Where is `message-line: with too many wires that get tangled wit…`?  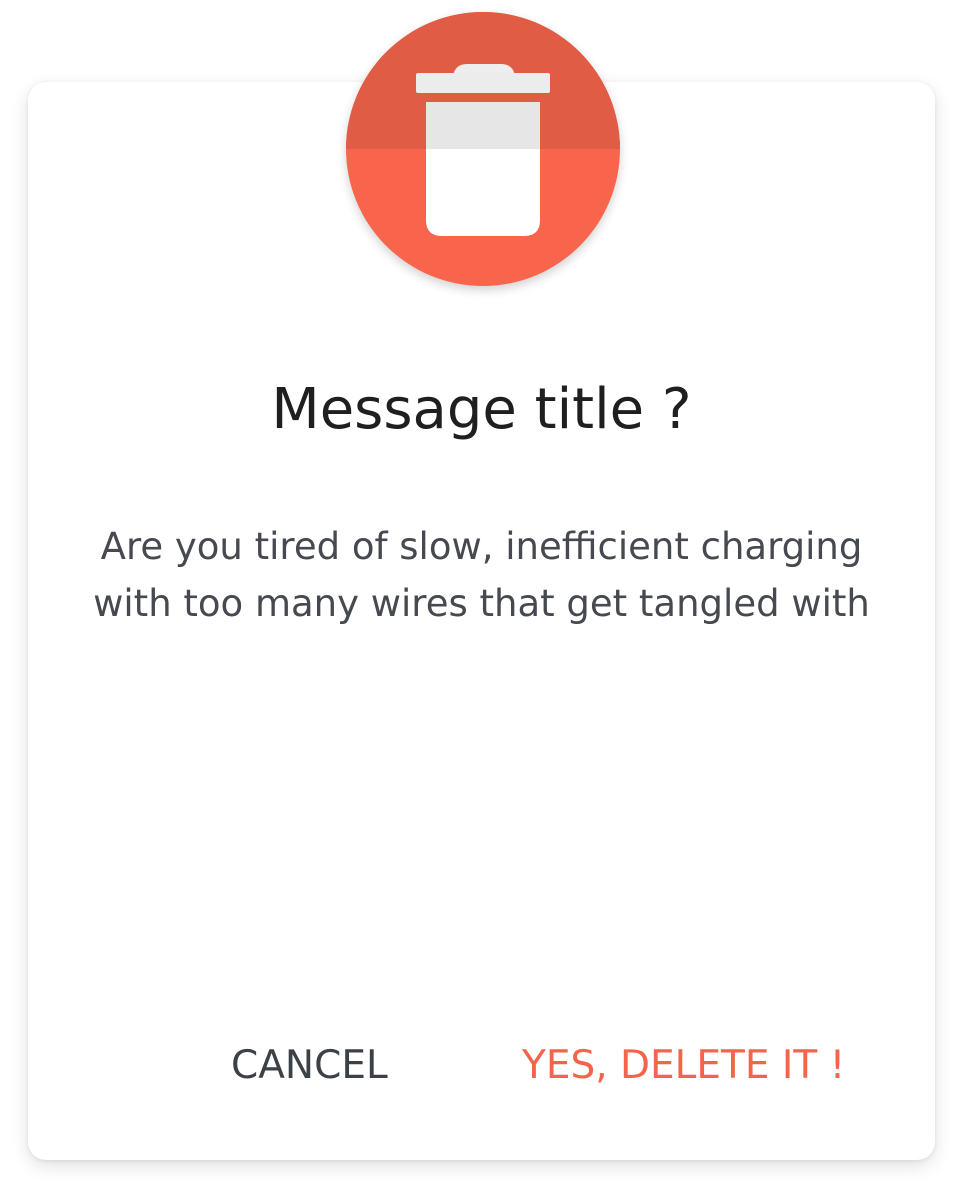
message-line: with too many wires that get tangled wit… is located at coordinates (481, 603).